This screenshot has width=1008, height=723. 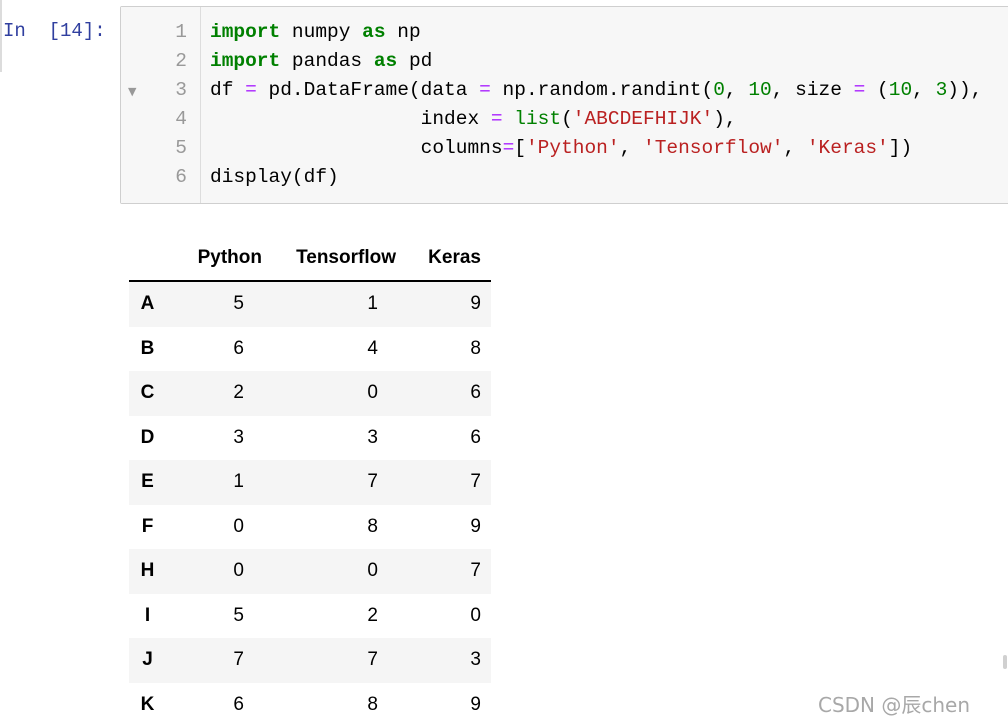 What do you see at coordinates (310, 660) in the screenshot?
I see `table-row: J 7 7 3` at bounding box center [310, 660].